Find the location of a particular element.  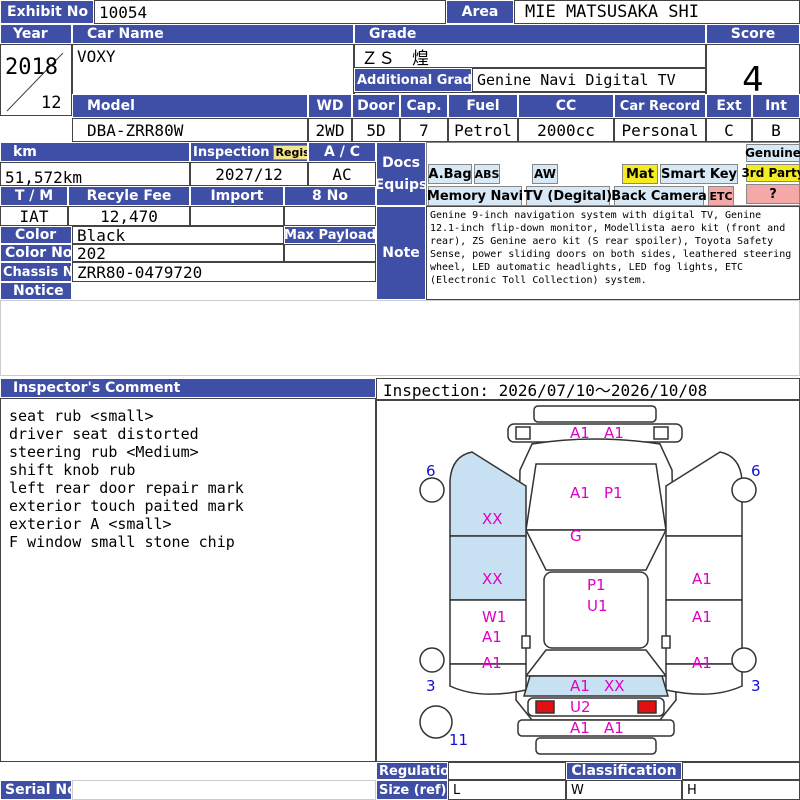

spare-tire-count: 11 is located at coordinates (459, 740).